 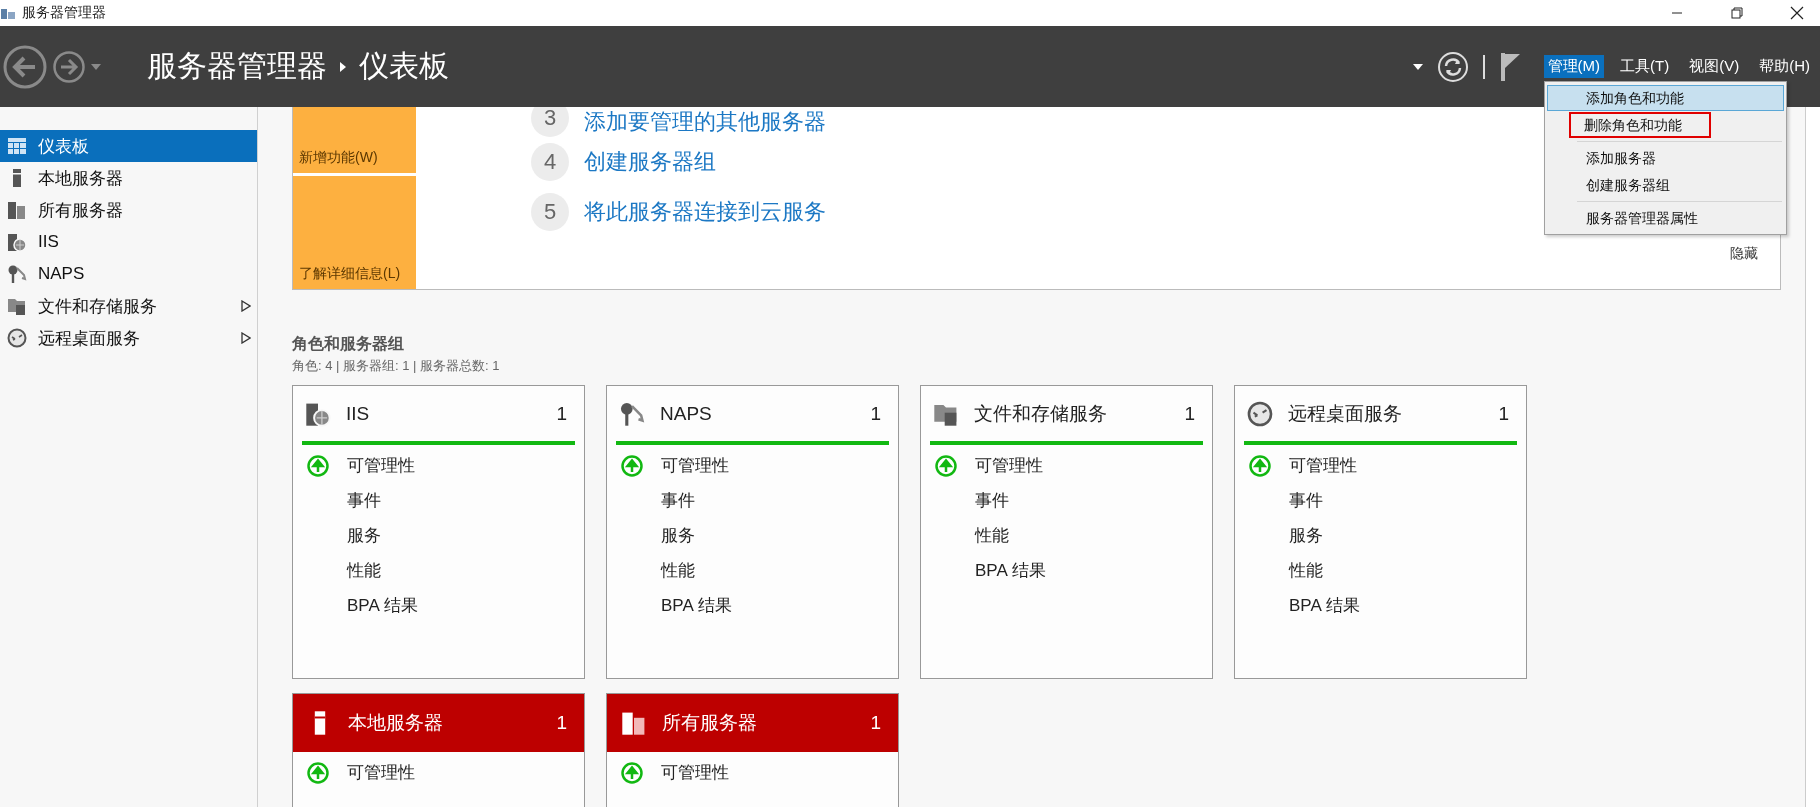 What do you see at coordinates (438, 532) in the screenshot?
I see `role-tile: IIS 1 可管理性 事件 服务 性能 BPA 结果` at bounding box center [438, 532].